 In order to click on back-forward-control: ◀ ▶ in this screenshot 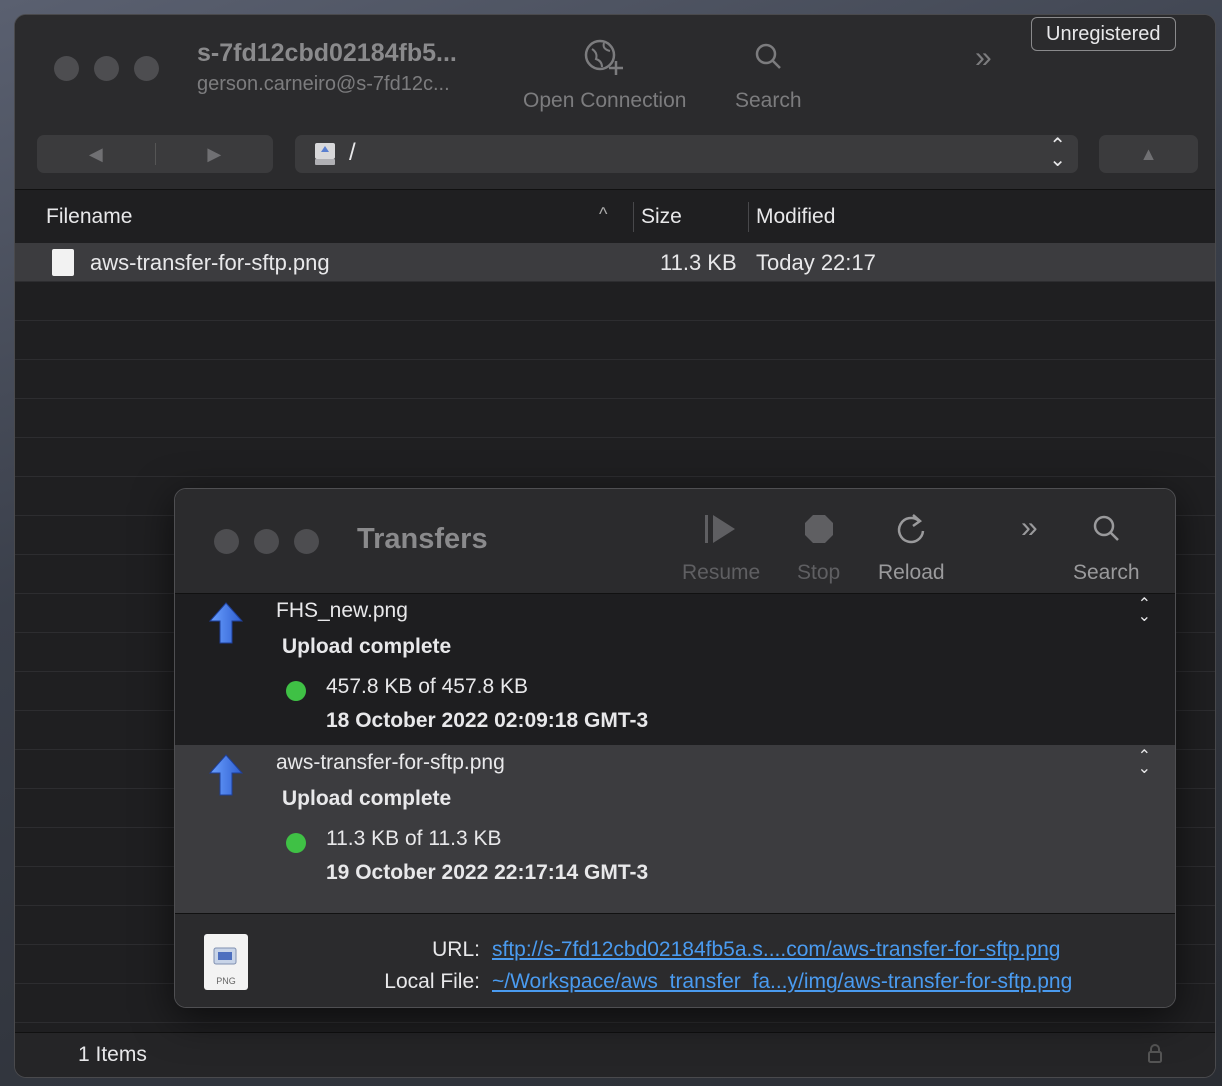, I will do `click(155, 154)`.